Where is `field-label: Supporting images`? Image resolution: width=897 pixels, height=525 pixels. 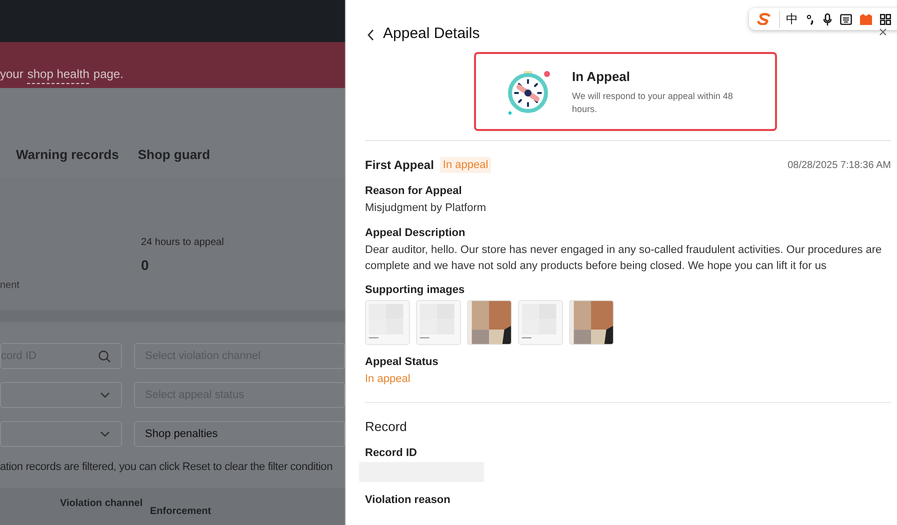
field-label: Supporting images is located at coordinates (415, 290).